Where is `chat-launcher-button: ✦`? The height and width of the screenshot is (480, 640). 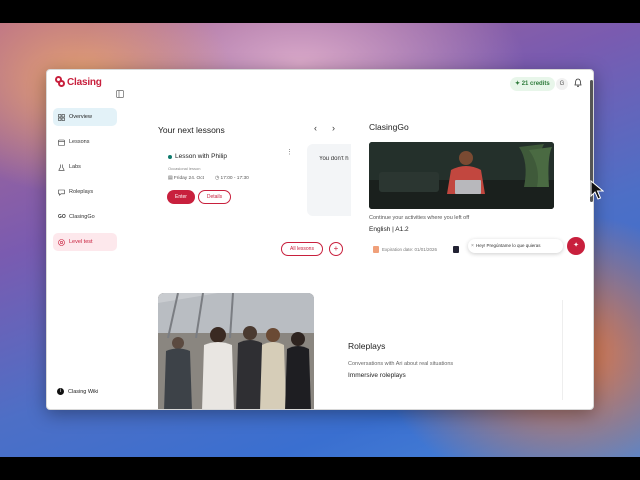
chat-launcher-button: ✦ is located at coordinates (576, 246).